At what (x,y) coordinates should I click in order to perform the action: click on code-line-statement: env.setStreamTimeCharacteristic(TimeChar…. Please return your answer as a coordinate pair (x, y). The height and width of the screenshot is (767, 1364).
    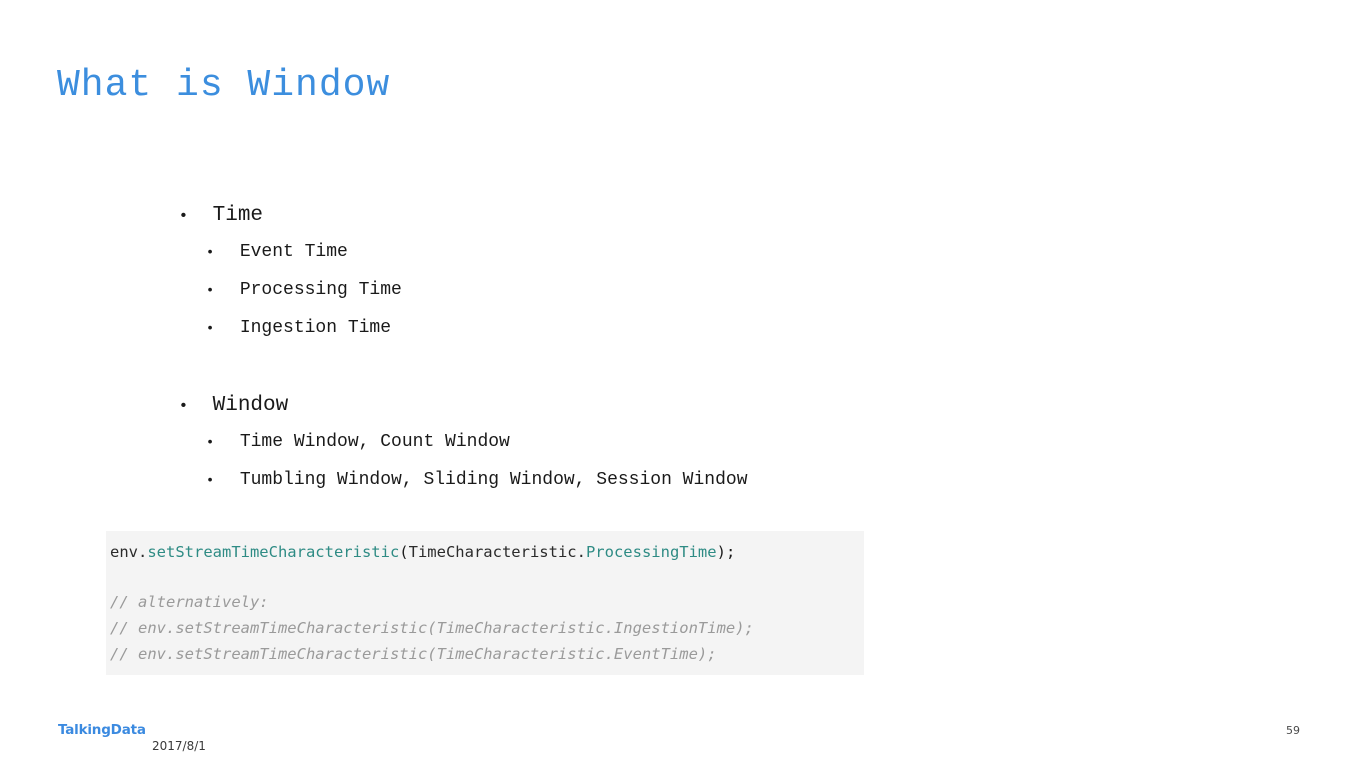
    Looking at the image, I should click on (486, 552).